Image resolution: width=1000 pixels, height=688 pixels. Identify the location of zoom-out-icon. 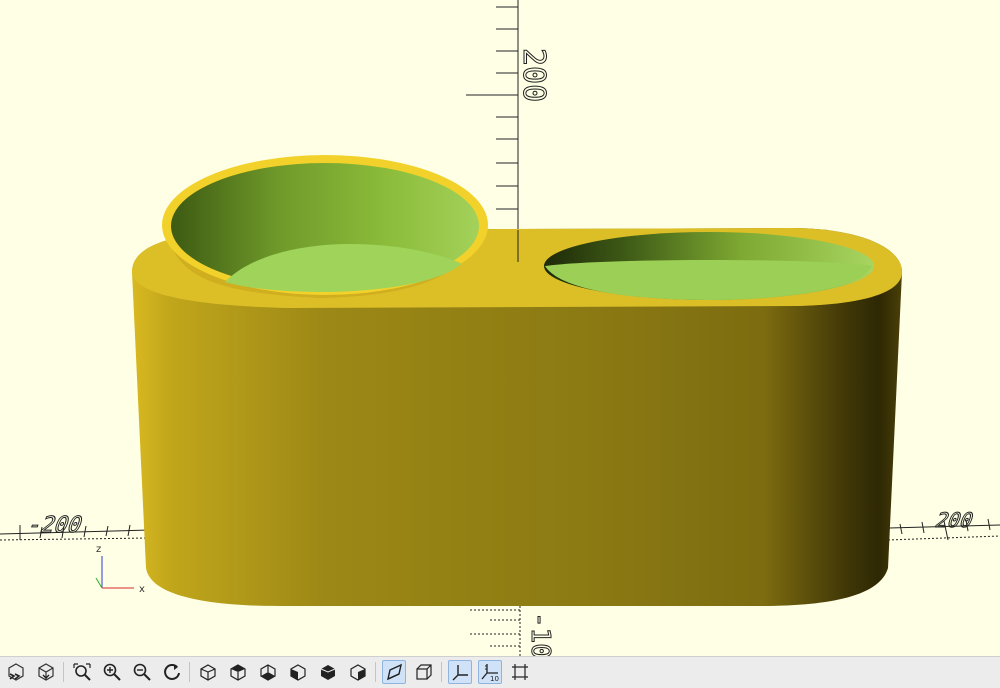
(142, 672).